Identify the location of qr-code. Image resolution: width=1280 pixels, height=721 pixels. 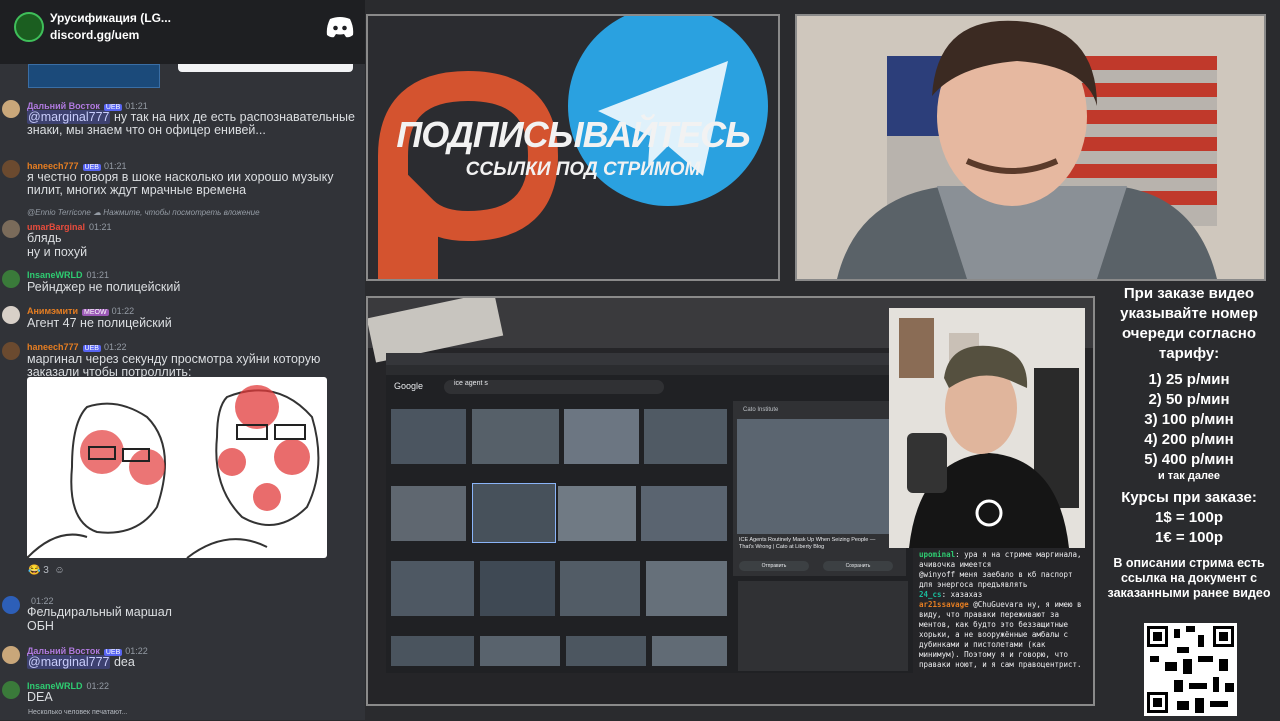
(1190, 669).